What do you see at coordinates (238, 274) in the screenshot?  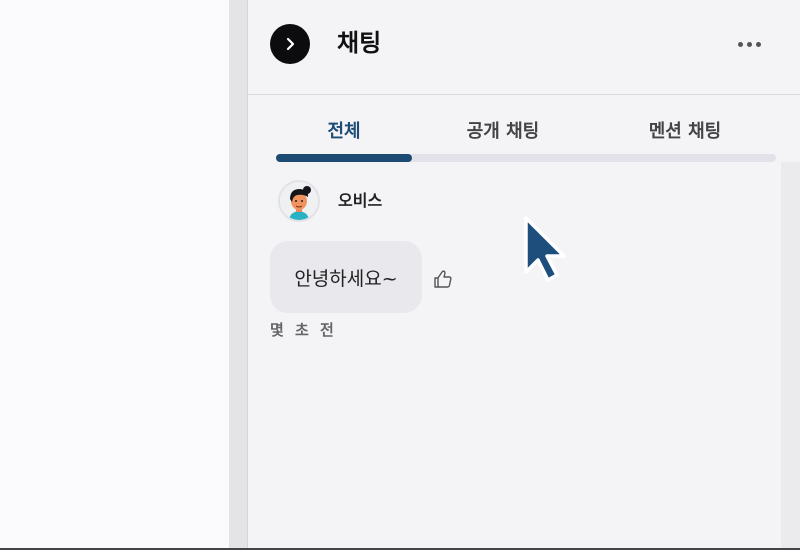 I see `panel-resize-divider` at bounding box center [238, 274].